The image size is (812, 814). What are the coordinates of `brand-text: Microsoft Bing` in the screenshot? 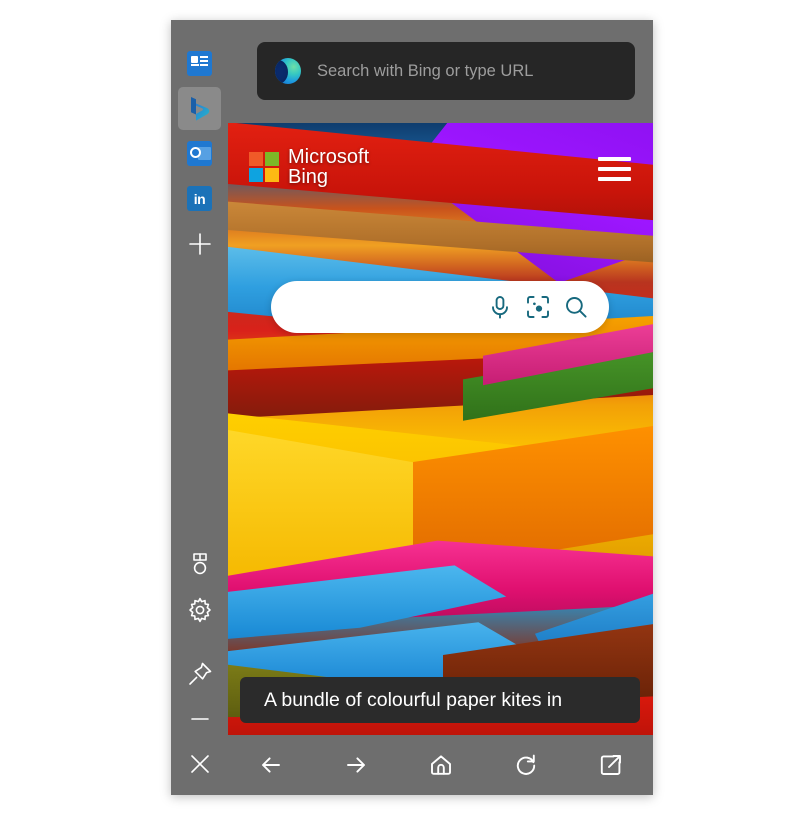 It's located at (328, 167).